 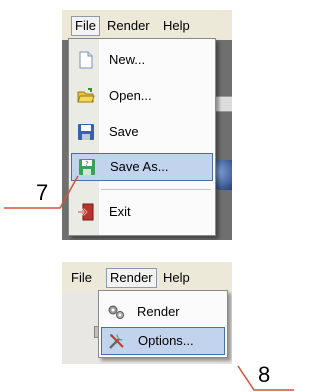 What do you see at coordinates (42, 192) in the screenshot?
I see `callout-number-7: 7` at bounding box center [42, 192].